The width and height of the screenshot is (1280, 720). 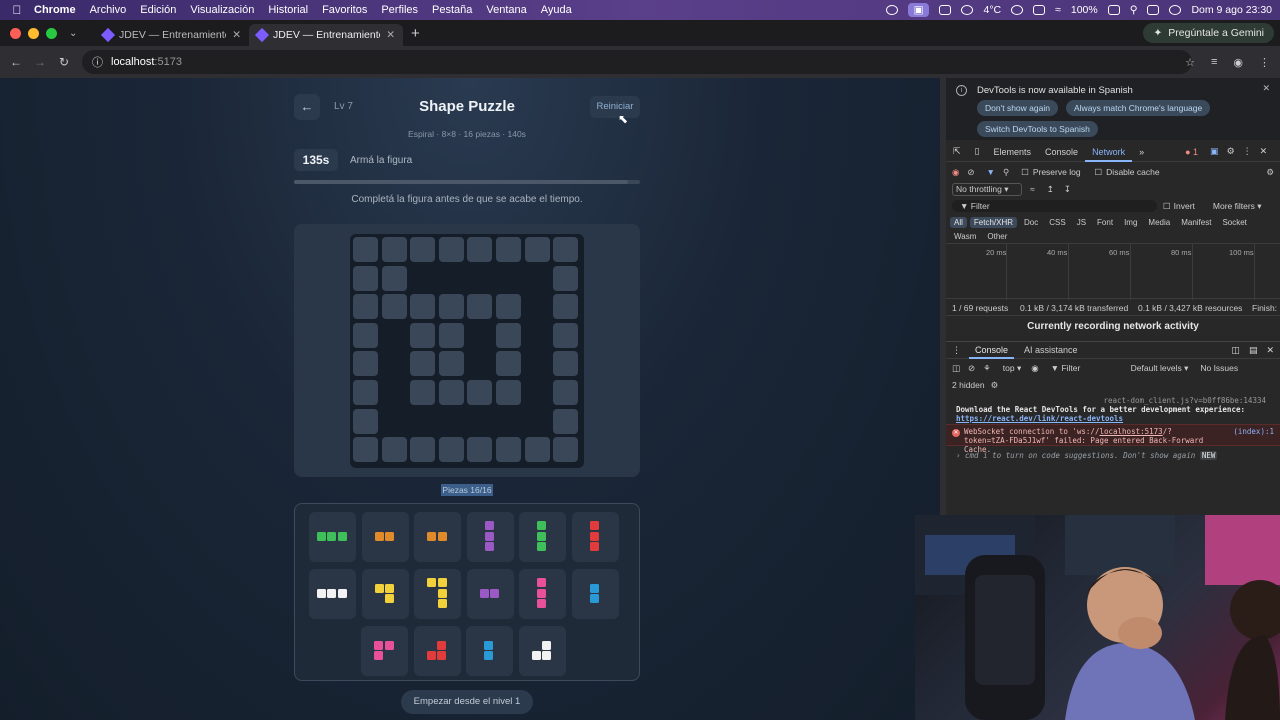 I want to click on react-devtools-link: https://react.dev/link/react-devtools, so click(x=1039, y=418).